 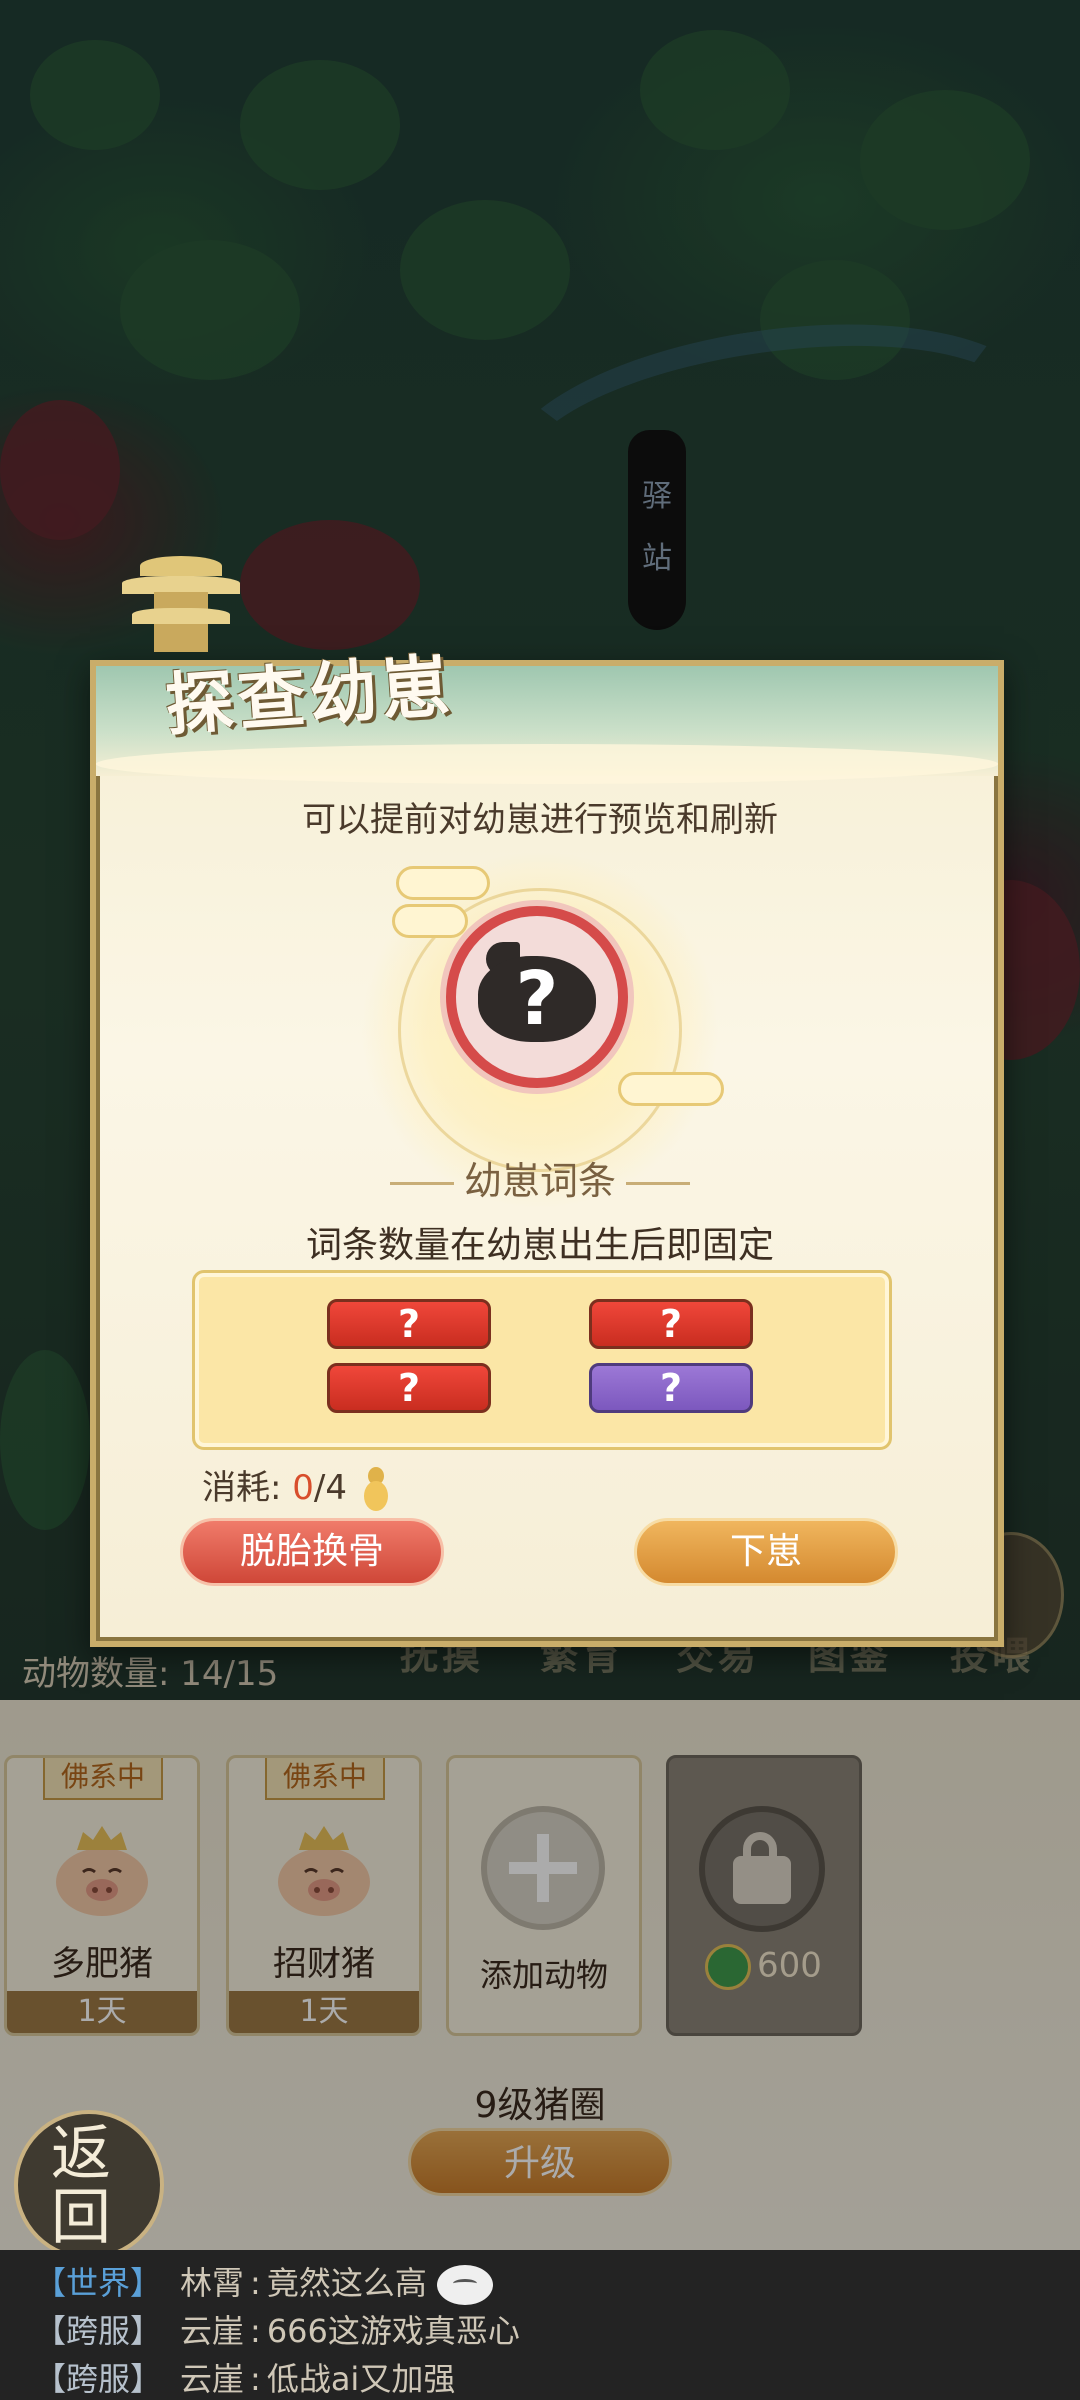 What do you see at coordinates (312, 1552) in the screenshot?
I see `rebirth-button: 脱胎换骨` at bounding box center [312, 1552].